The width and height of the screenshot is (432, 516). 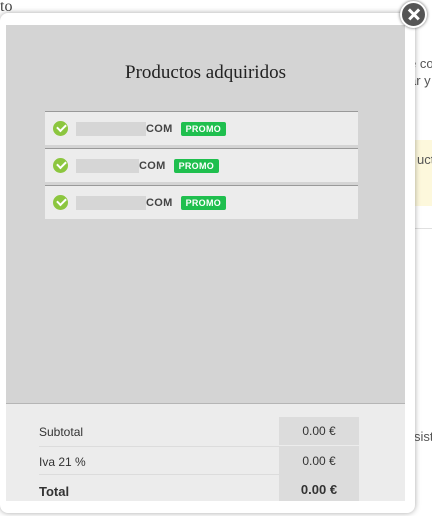 What do you see at coordinates (54, 491) in the screenshot?
I see `total-label: Total` at bounding box center [54, 491].